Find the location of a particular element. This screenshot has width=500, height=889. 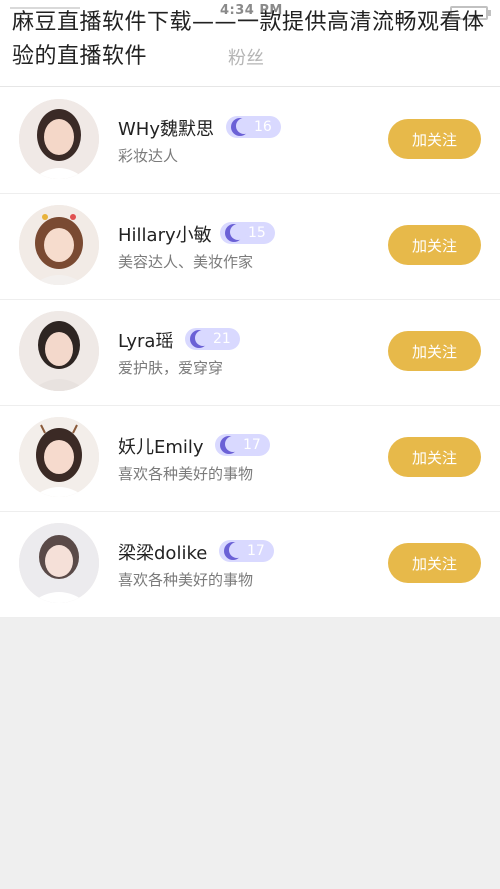

user-name: 妖儿Emily is located at coordinates (161, 446).